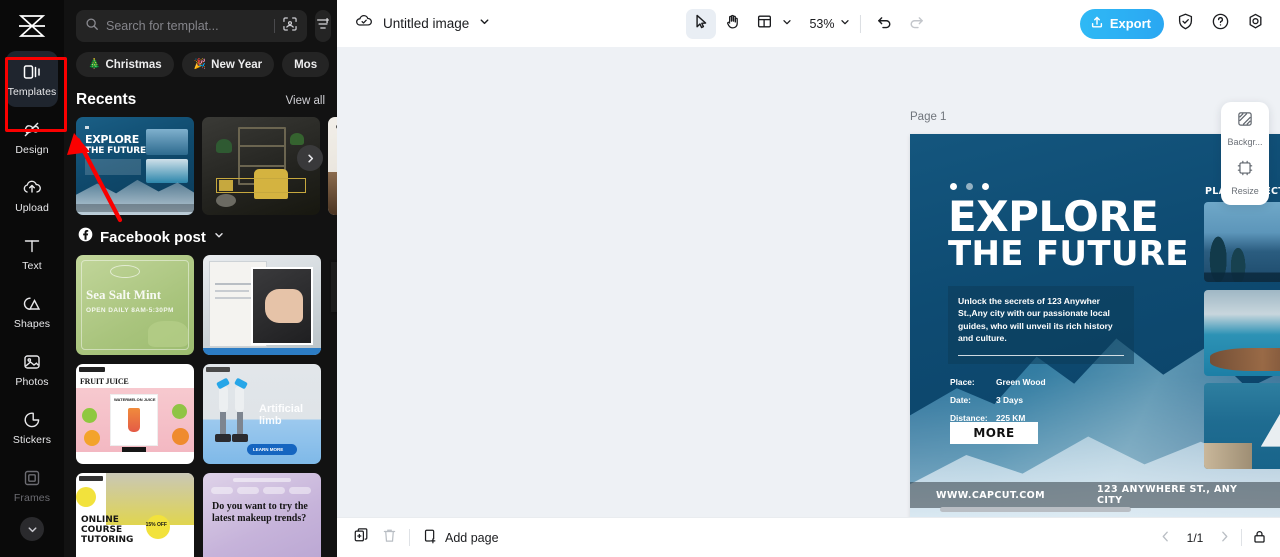 This screenshot has height=557, width=1280. I want to click on shield-check-button, so click(1185, 24).